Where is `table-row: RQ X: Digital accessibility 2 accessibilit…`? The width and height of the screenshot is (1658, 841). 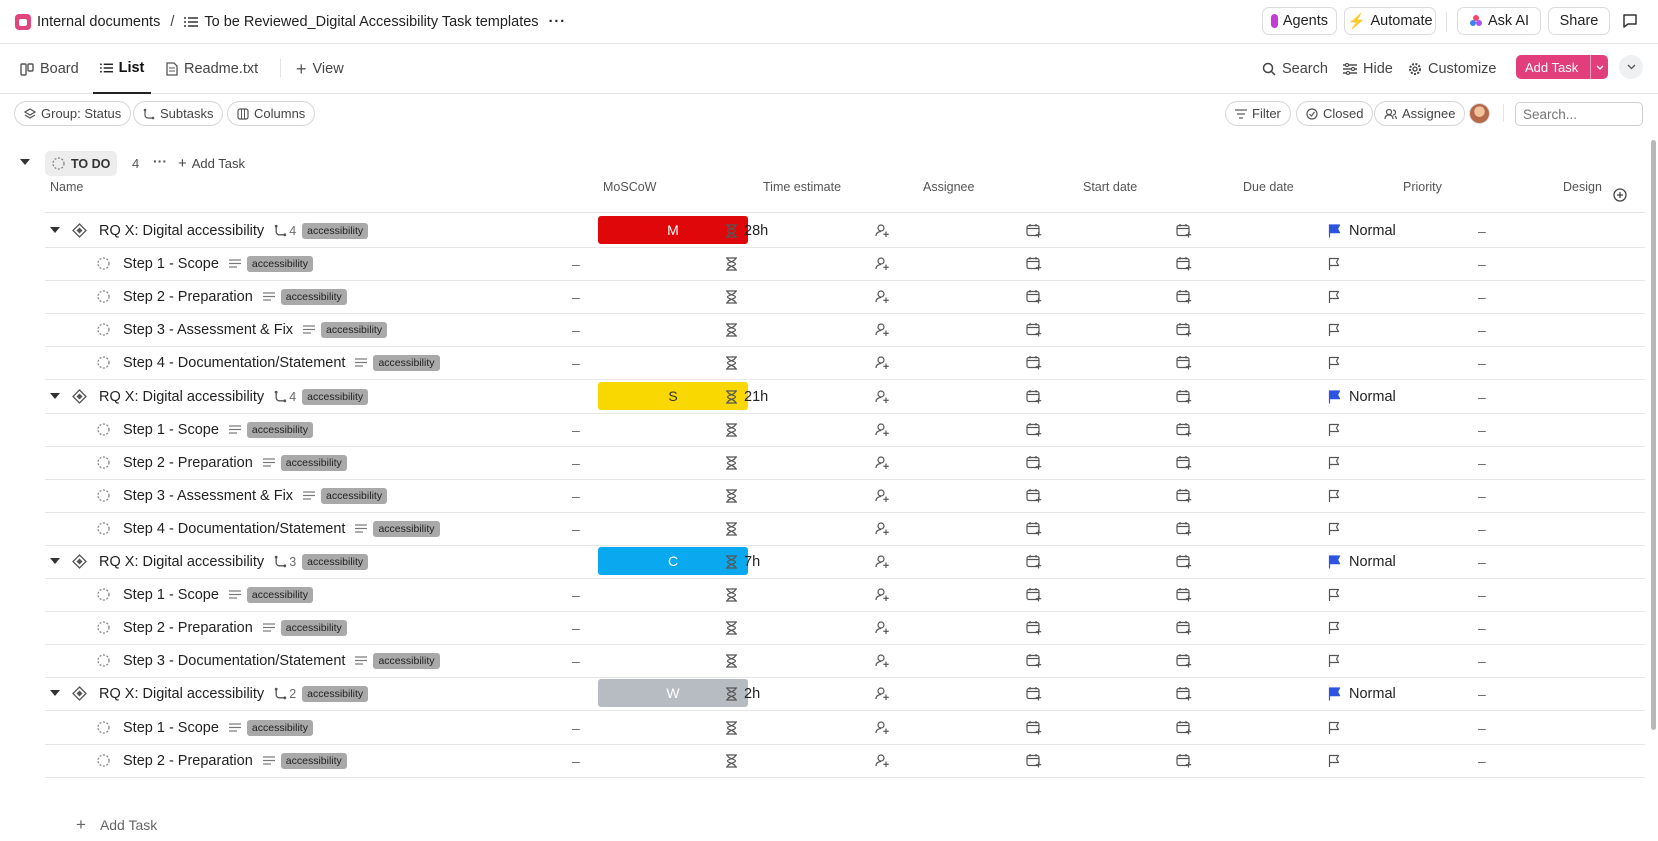 table-row: RQ X: Digital accessibility 2 accessibilit… is located at coordinates (845, 693).